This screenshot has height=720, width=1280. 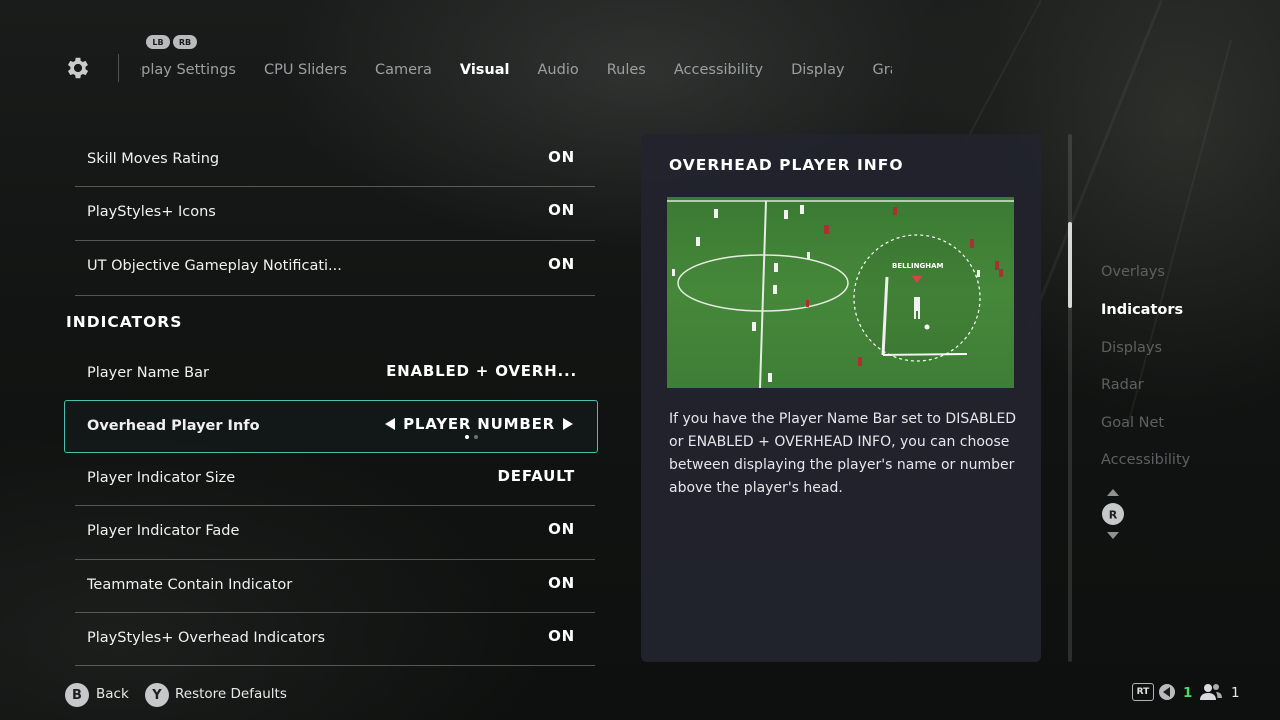 What do you see at coordinates (78, 68) in the screenshot?
I see `gear-icon` at bounding box center [78, 68].